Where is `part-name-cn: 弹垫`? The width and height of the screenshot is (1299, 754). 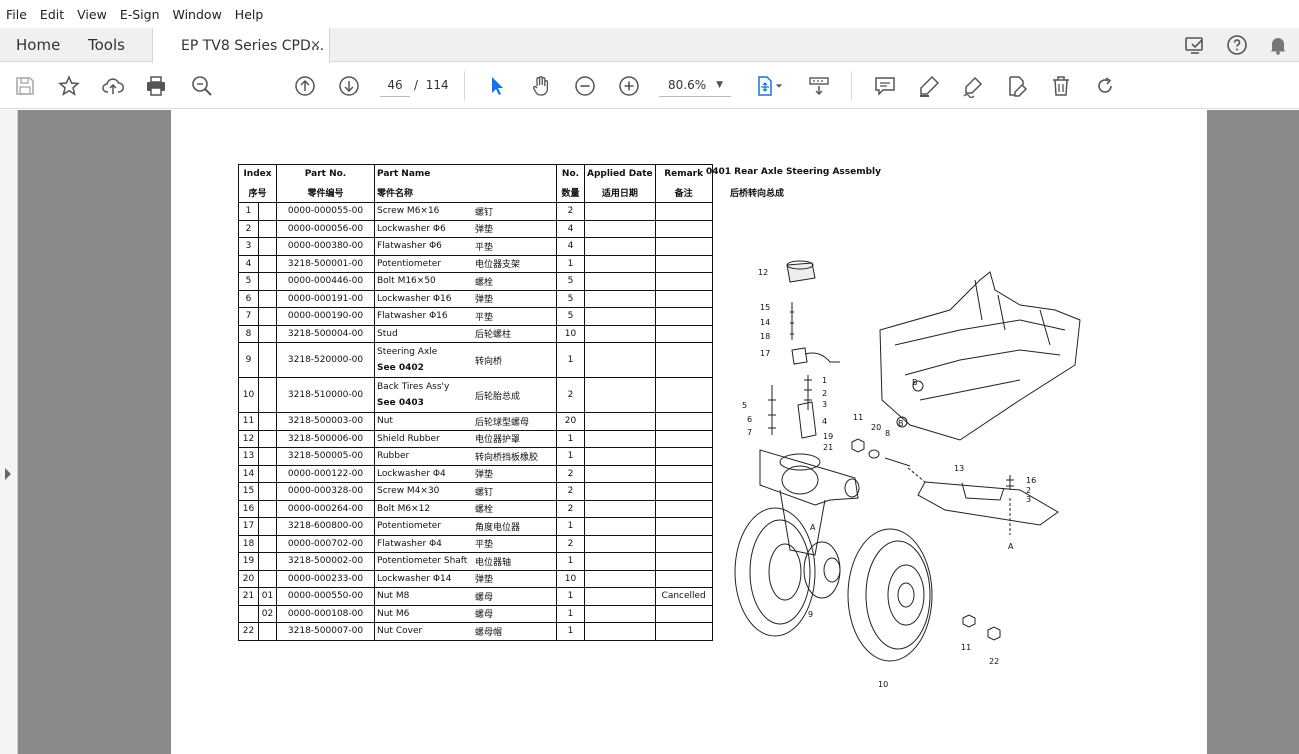 part-name-cn: 弹垫 is located at coordinates (484, 230).